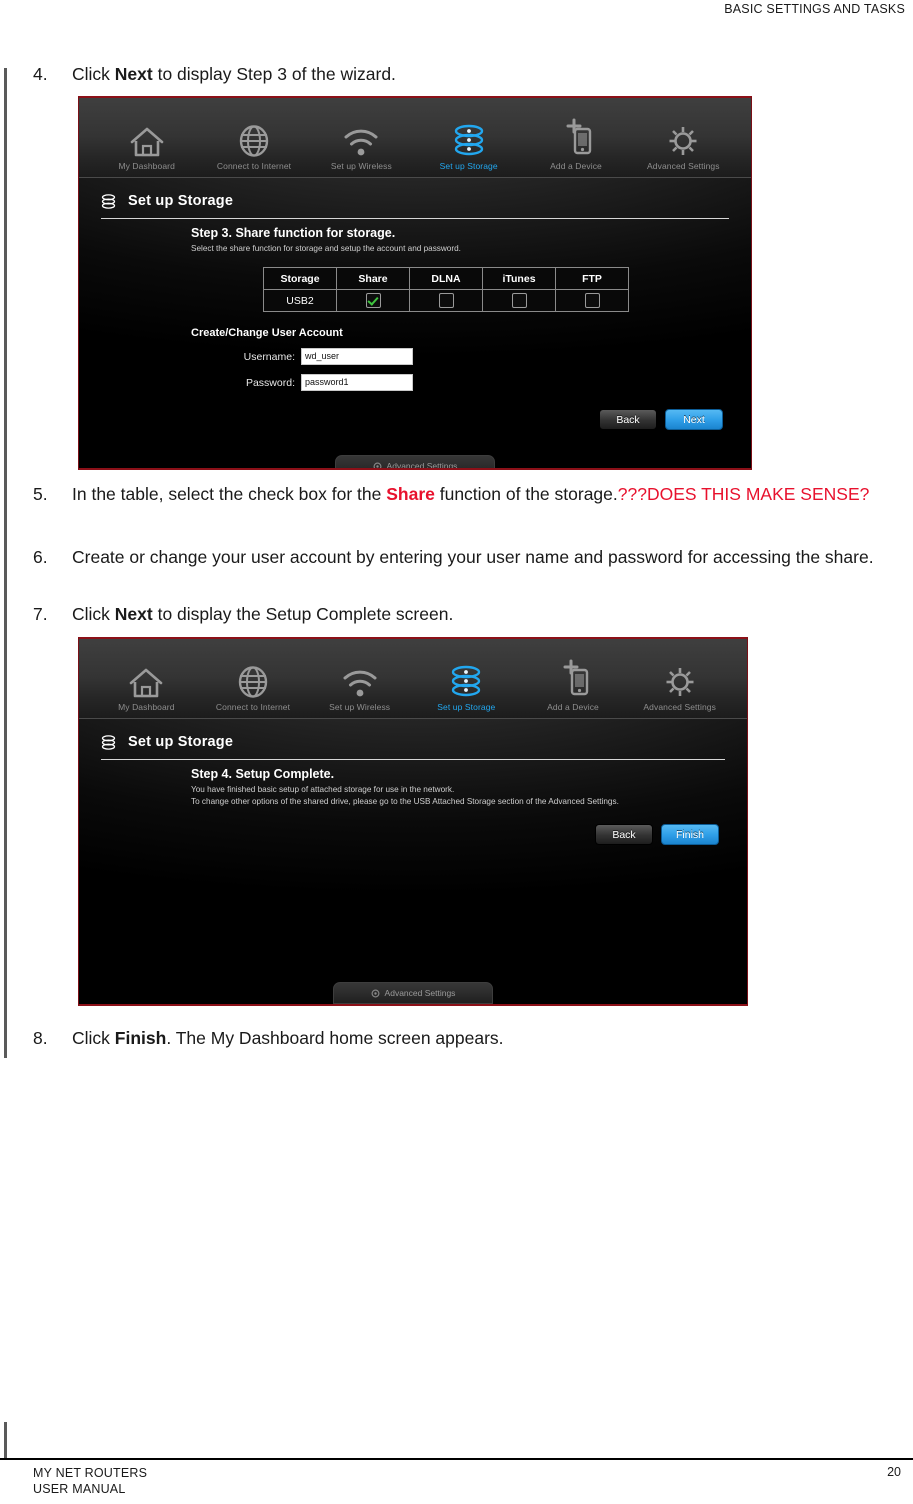 The image size is (913, 1504). Describe the element at coordinates (293, 233) in the screenshot. I see `wizard-step-title: Step 3. Share function for storage.` at that location.